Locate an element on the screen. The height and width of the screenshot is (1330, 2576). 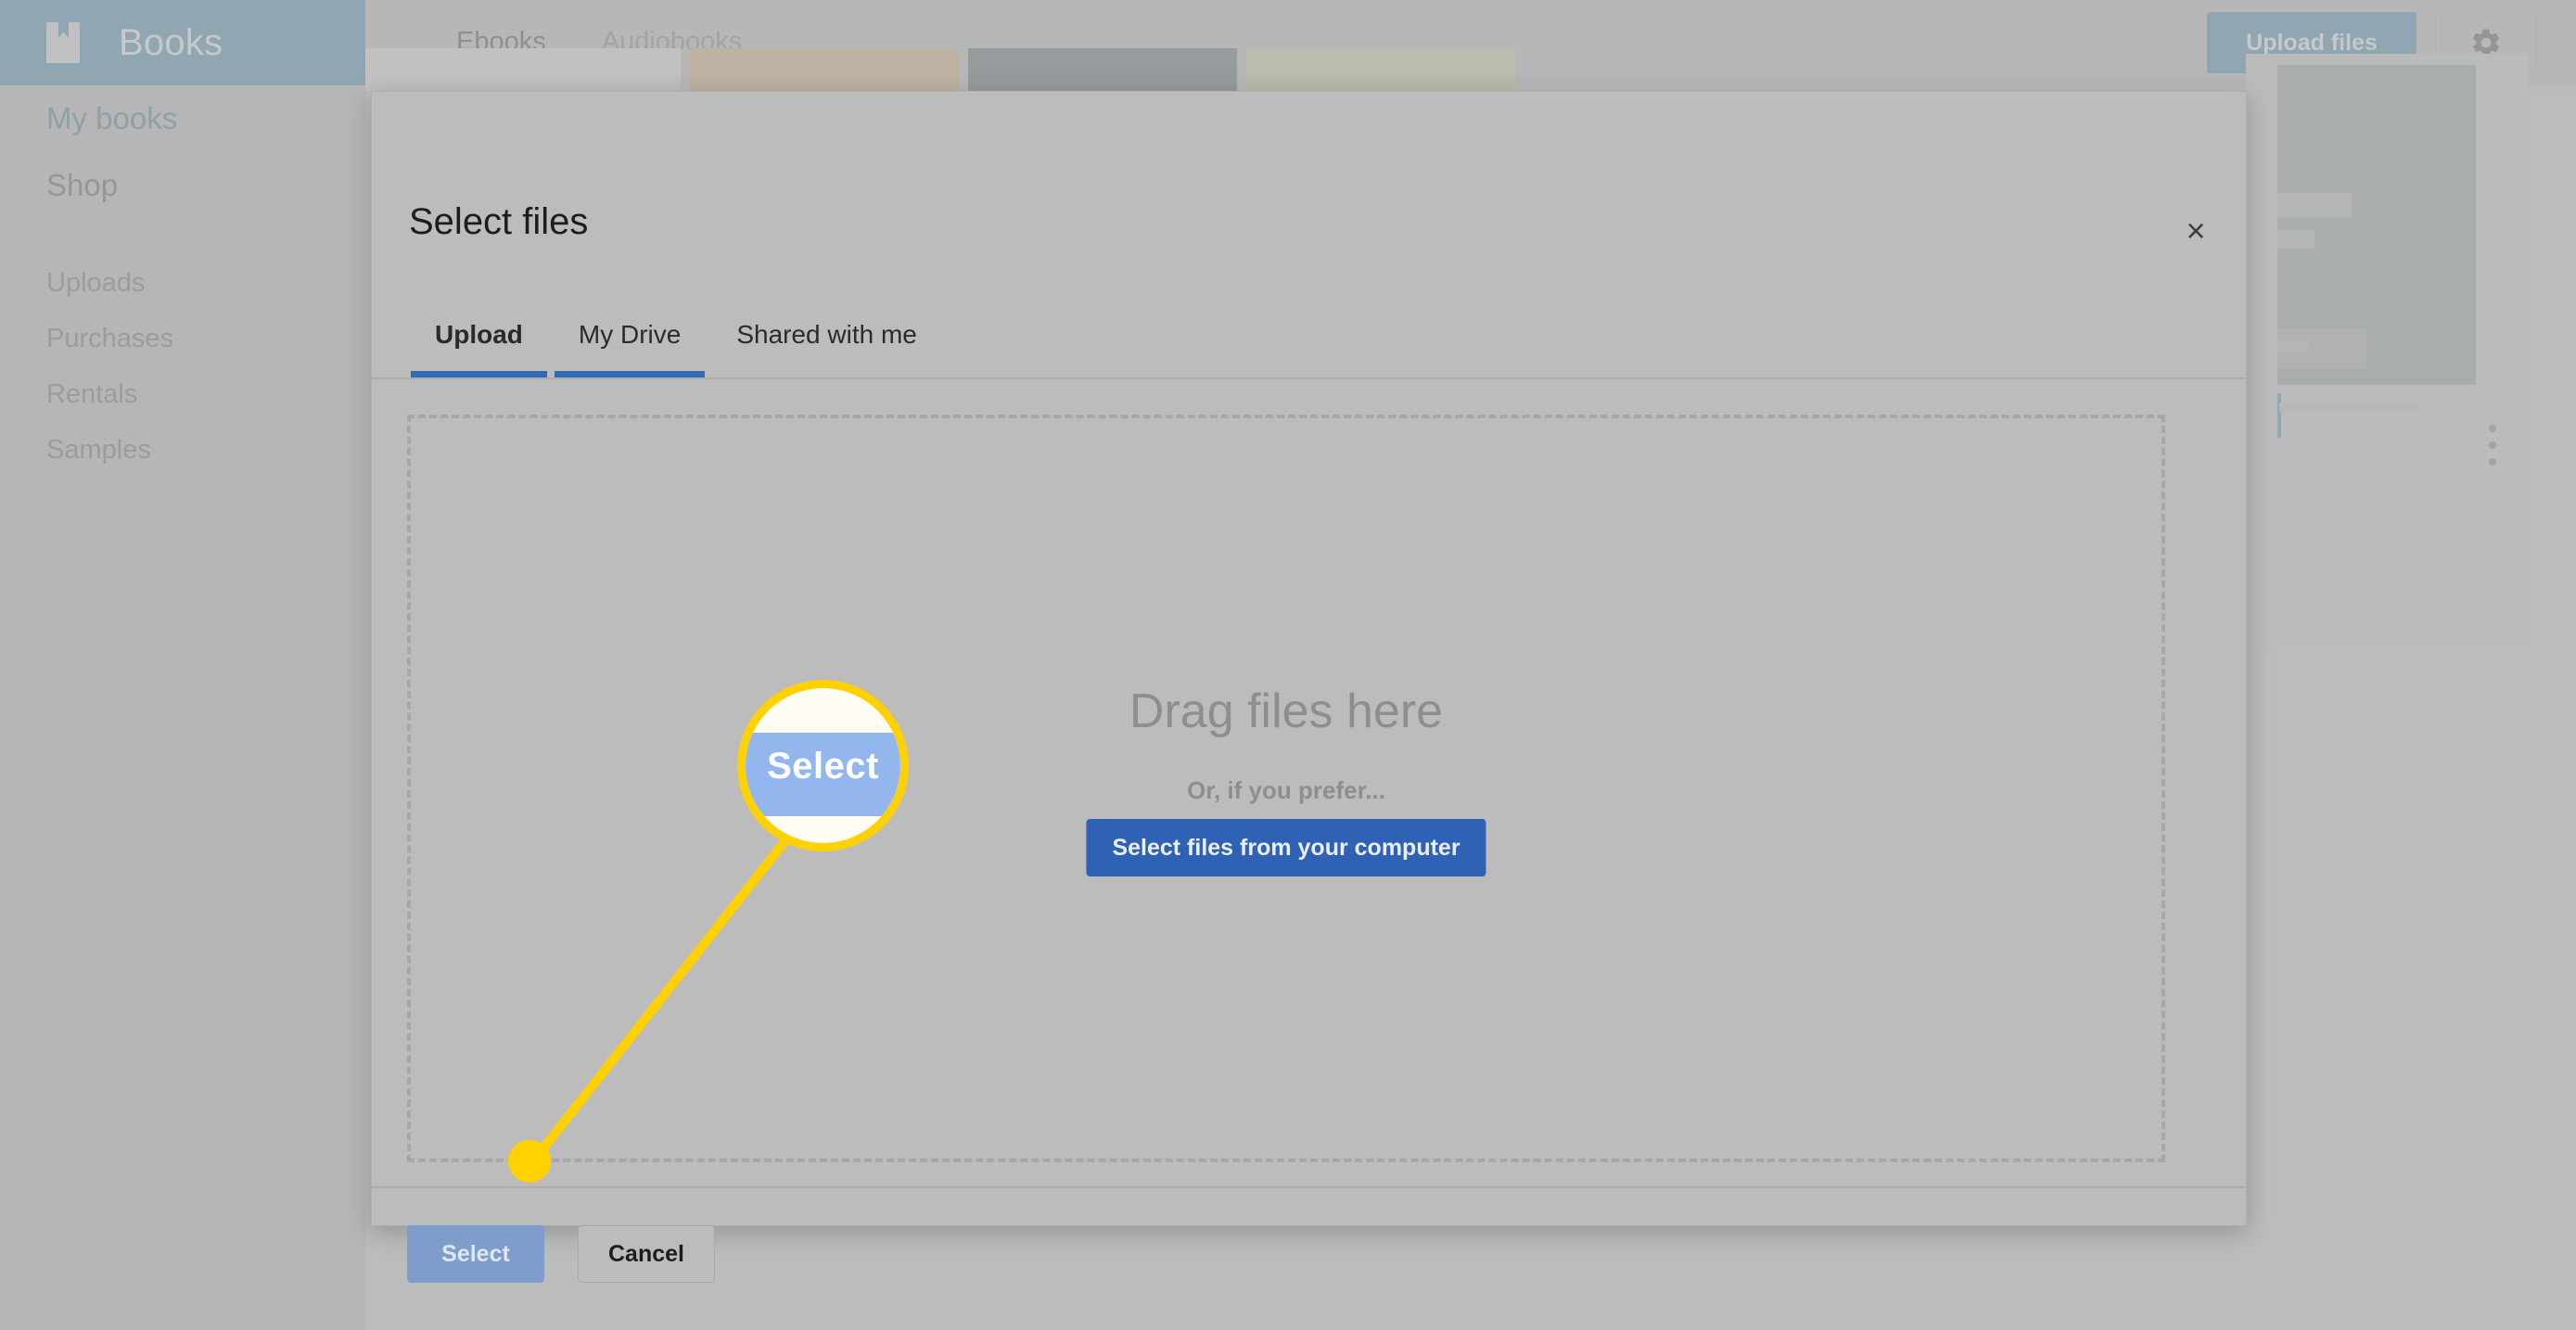
dialog-title: Select files is located at coordinates (499, 222).